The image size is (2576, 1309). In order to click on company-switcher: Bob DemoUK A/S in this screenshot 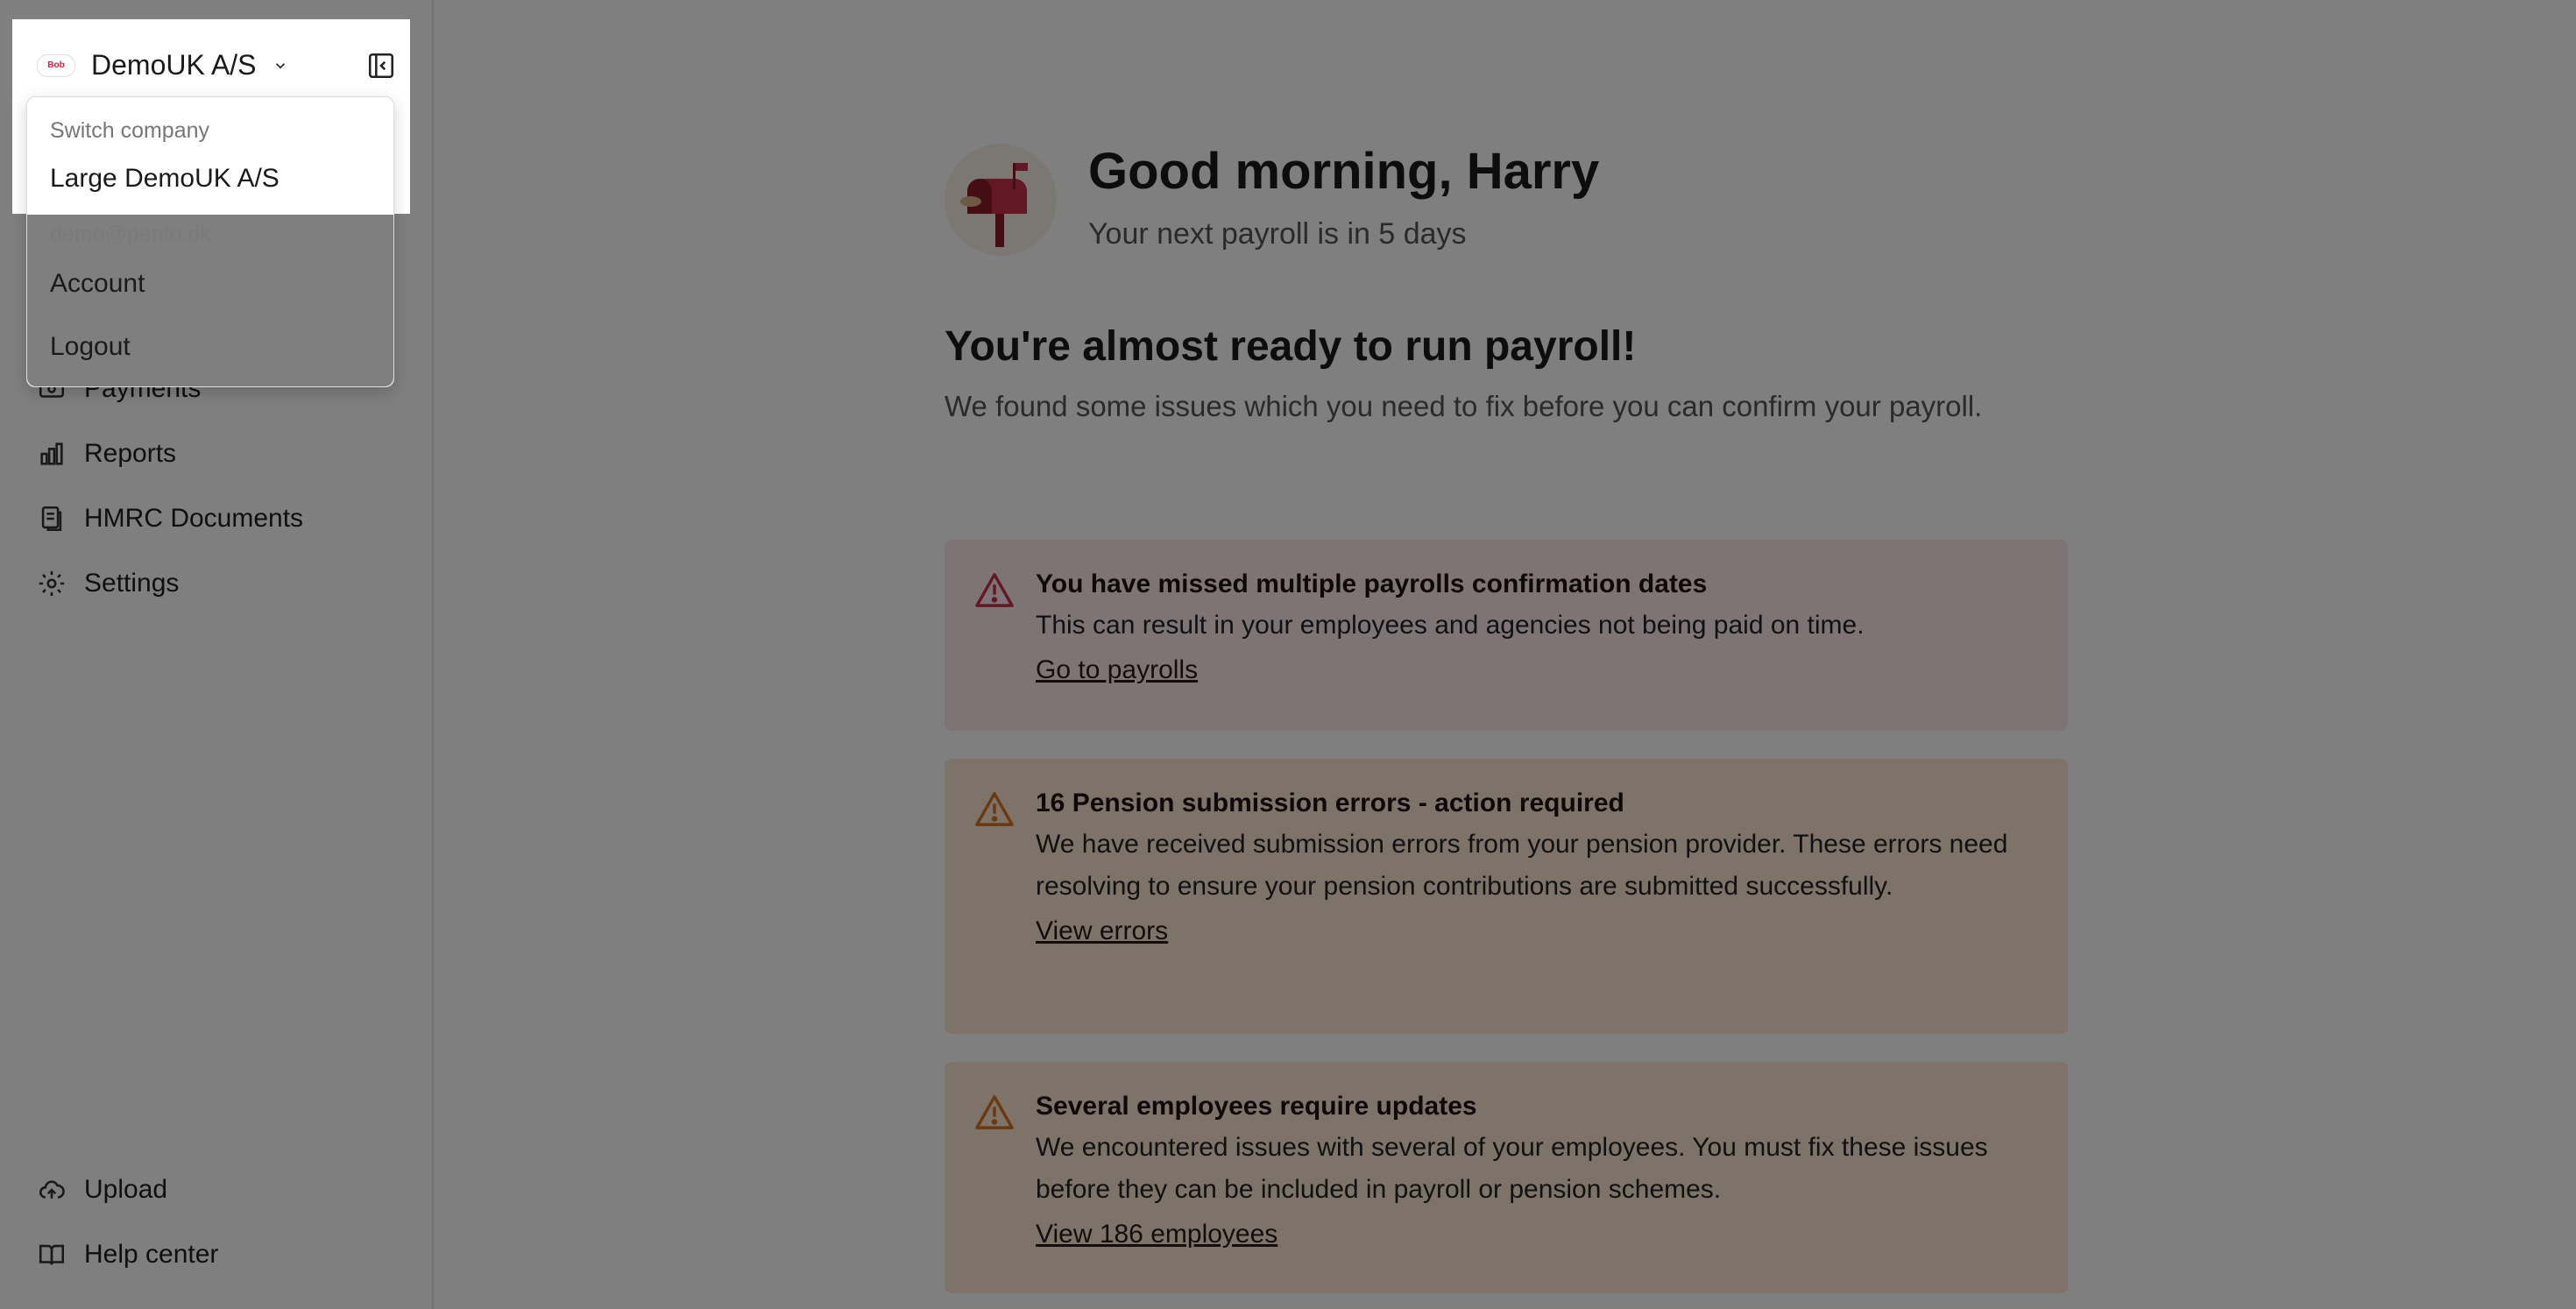, I will do `click(162, 65)`.